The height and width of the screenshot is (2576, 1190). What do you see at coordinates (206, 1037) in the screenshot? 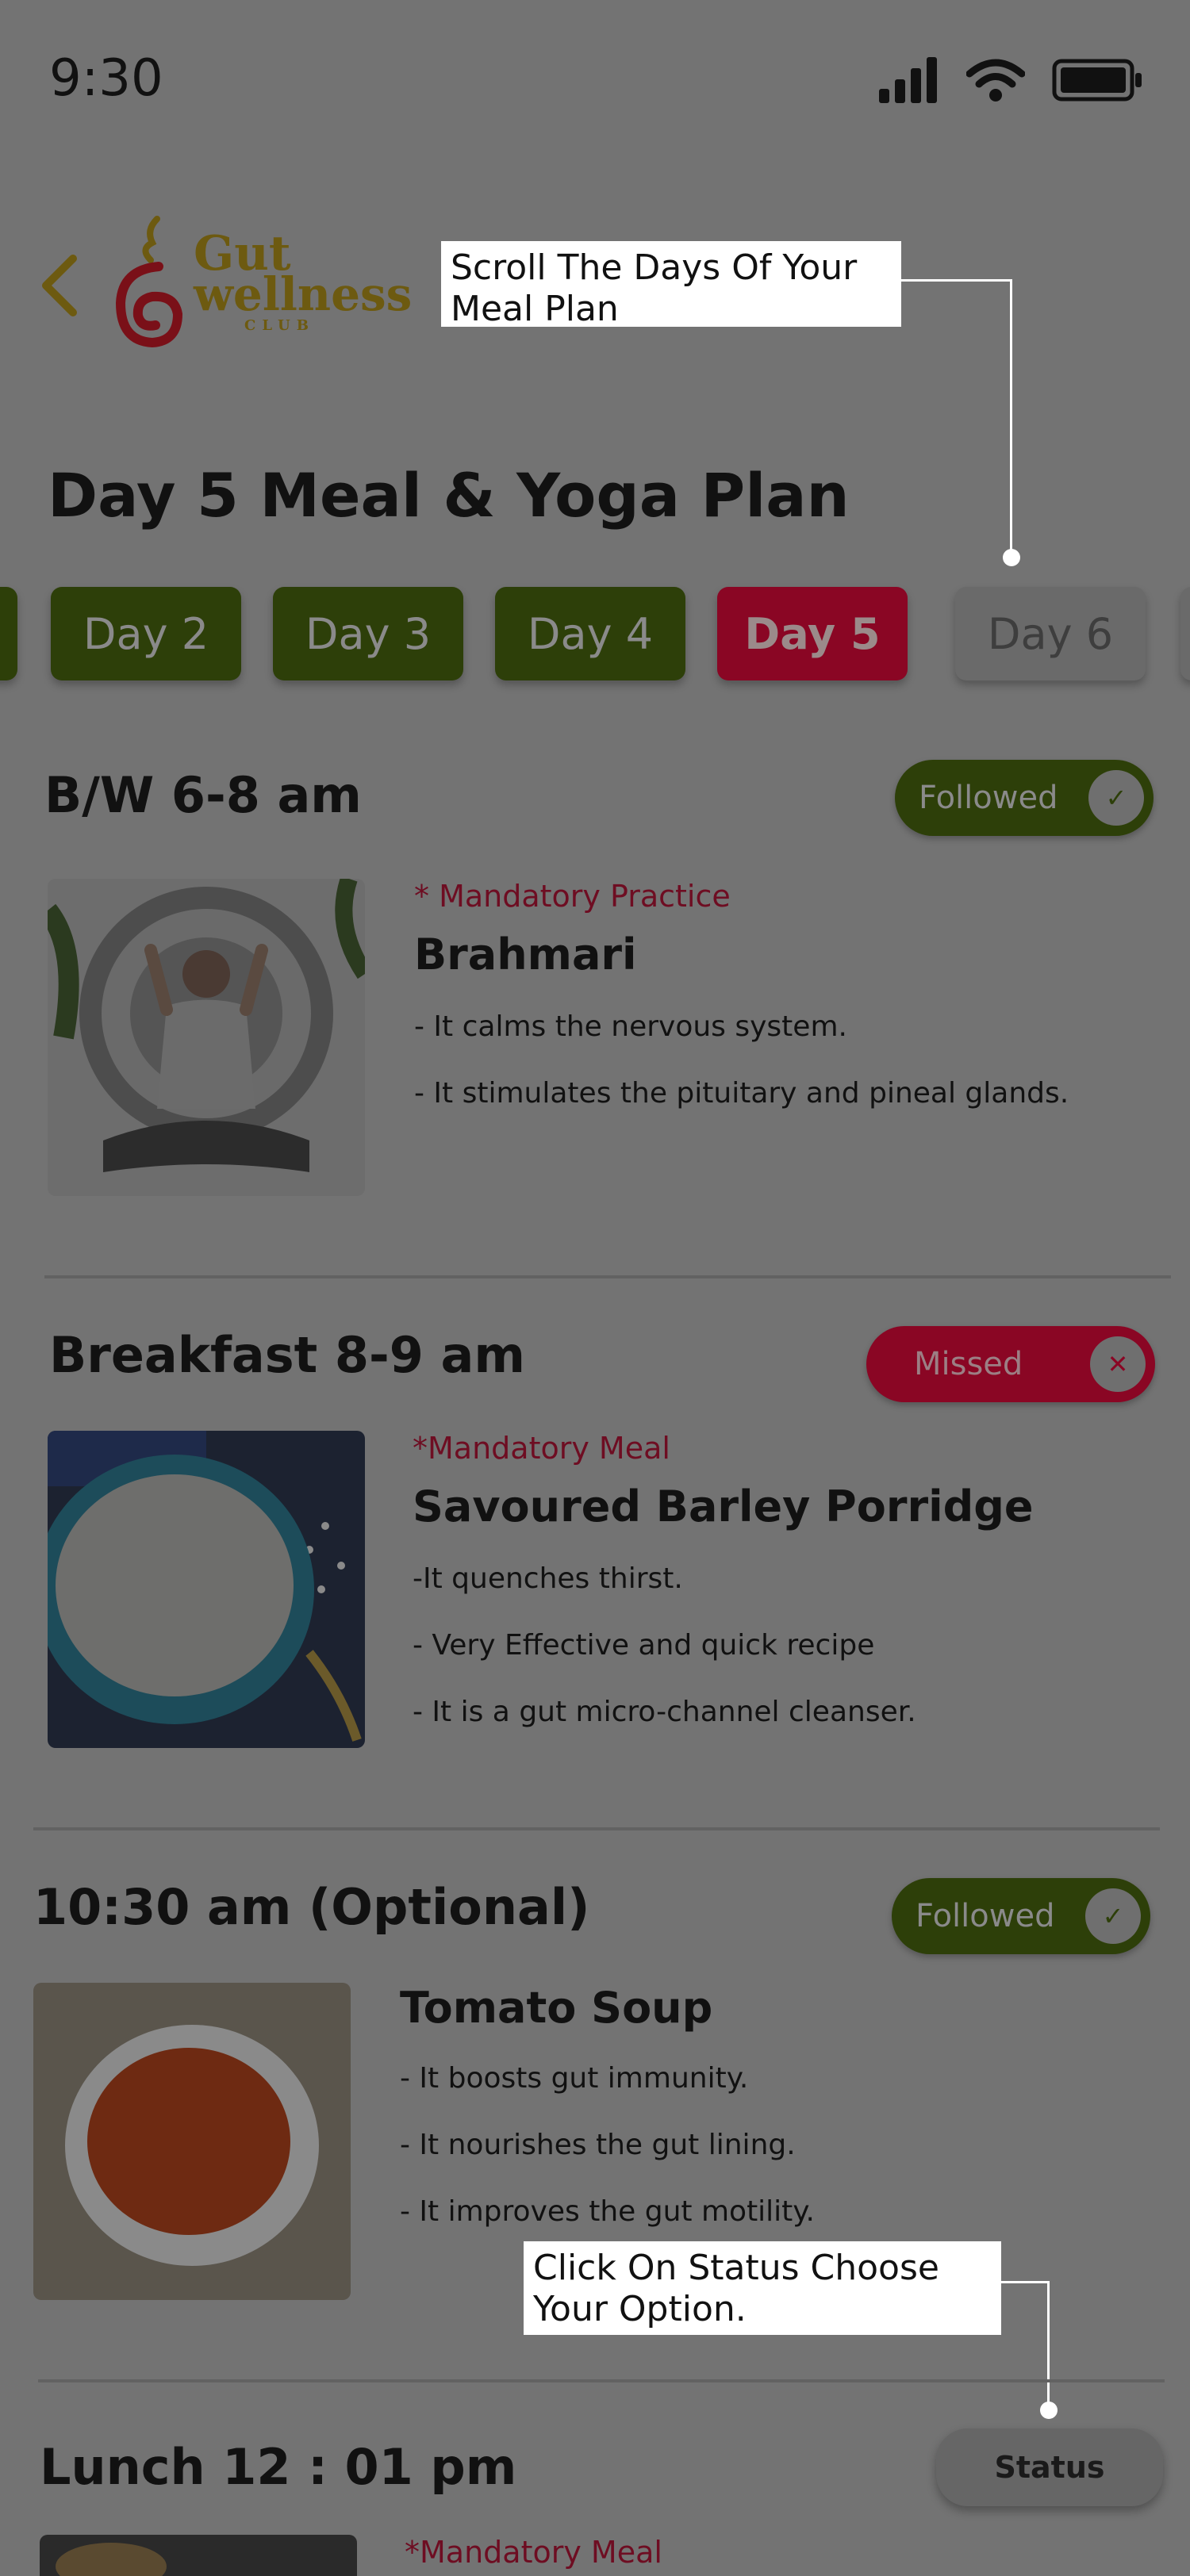
I see `yoga-photo` at bounding box center [206, 1037].